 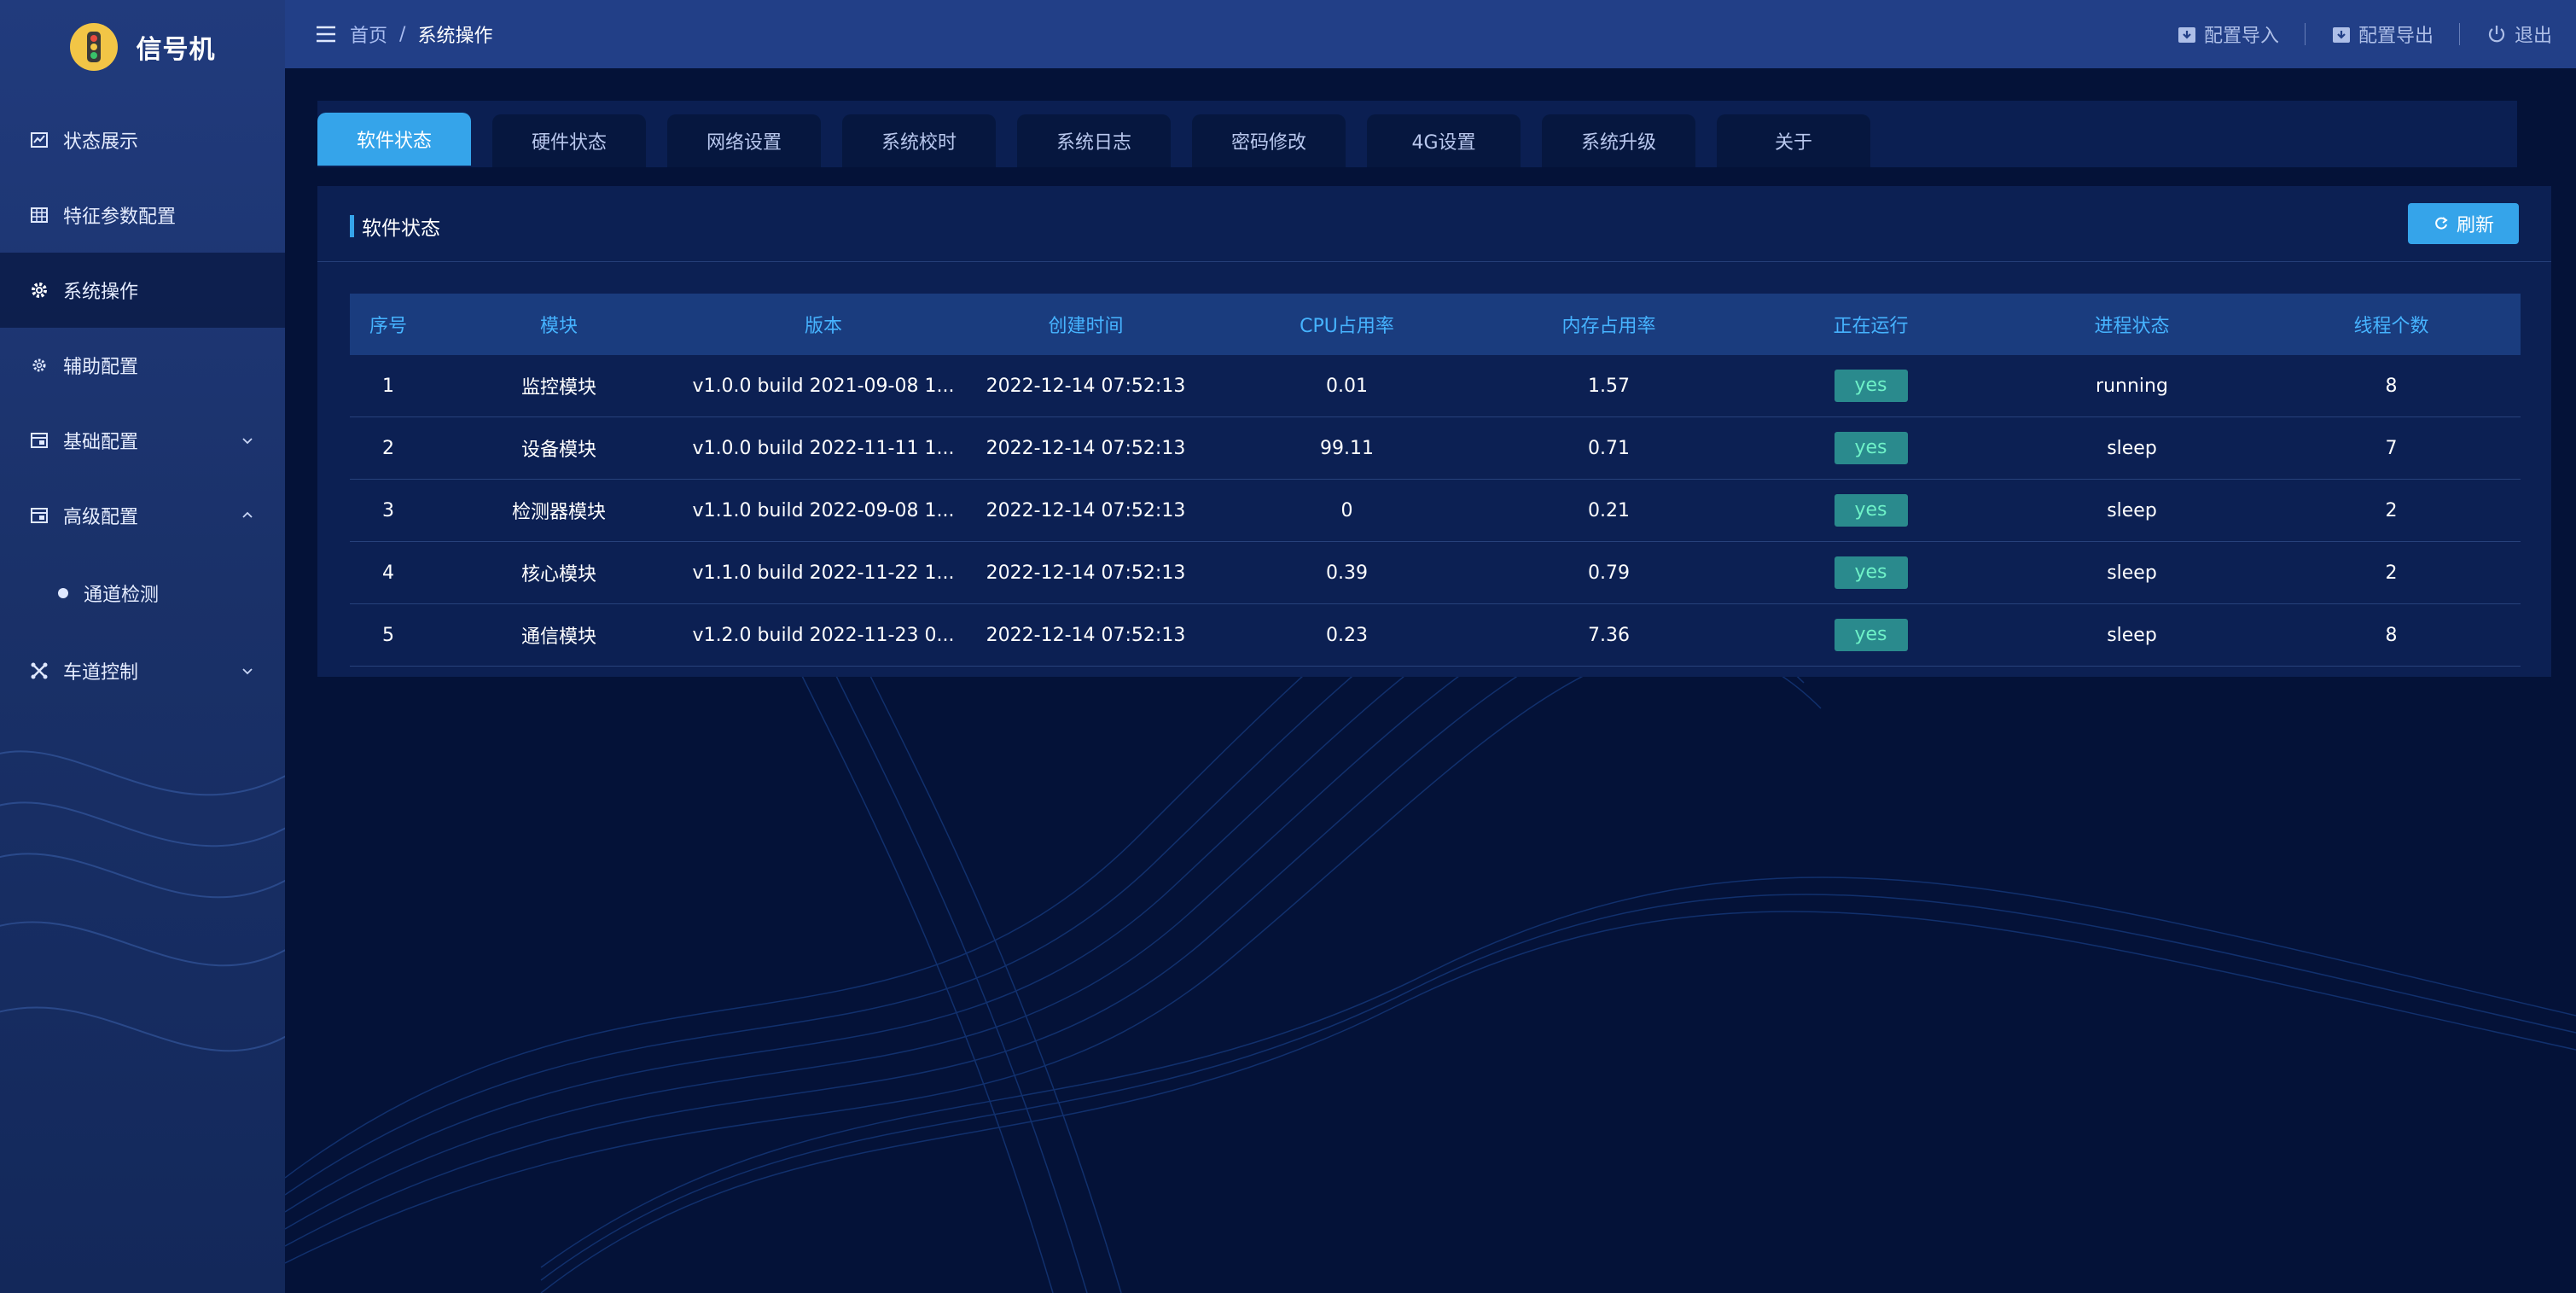 What do you see at coordinates (1871, 324) in the screenshot?
I see `column-header: 正在运行` at bounding box center [1871, 324].